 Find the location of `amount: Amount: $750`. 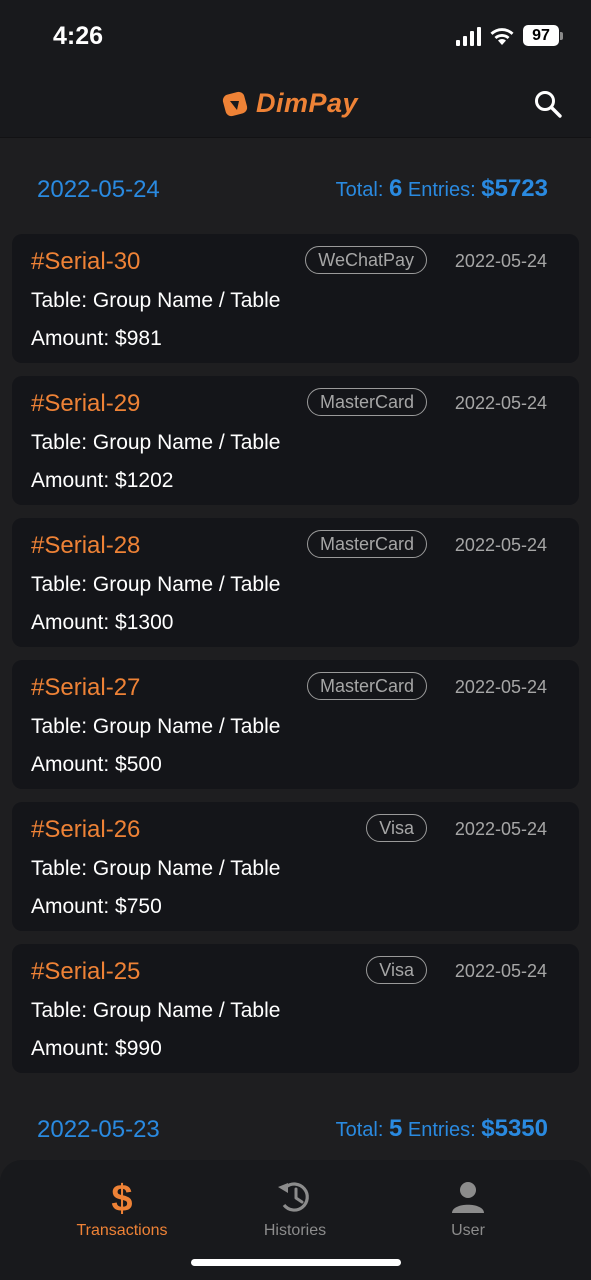

amount: Amount: $750 is located at coordinates (96, 906).